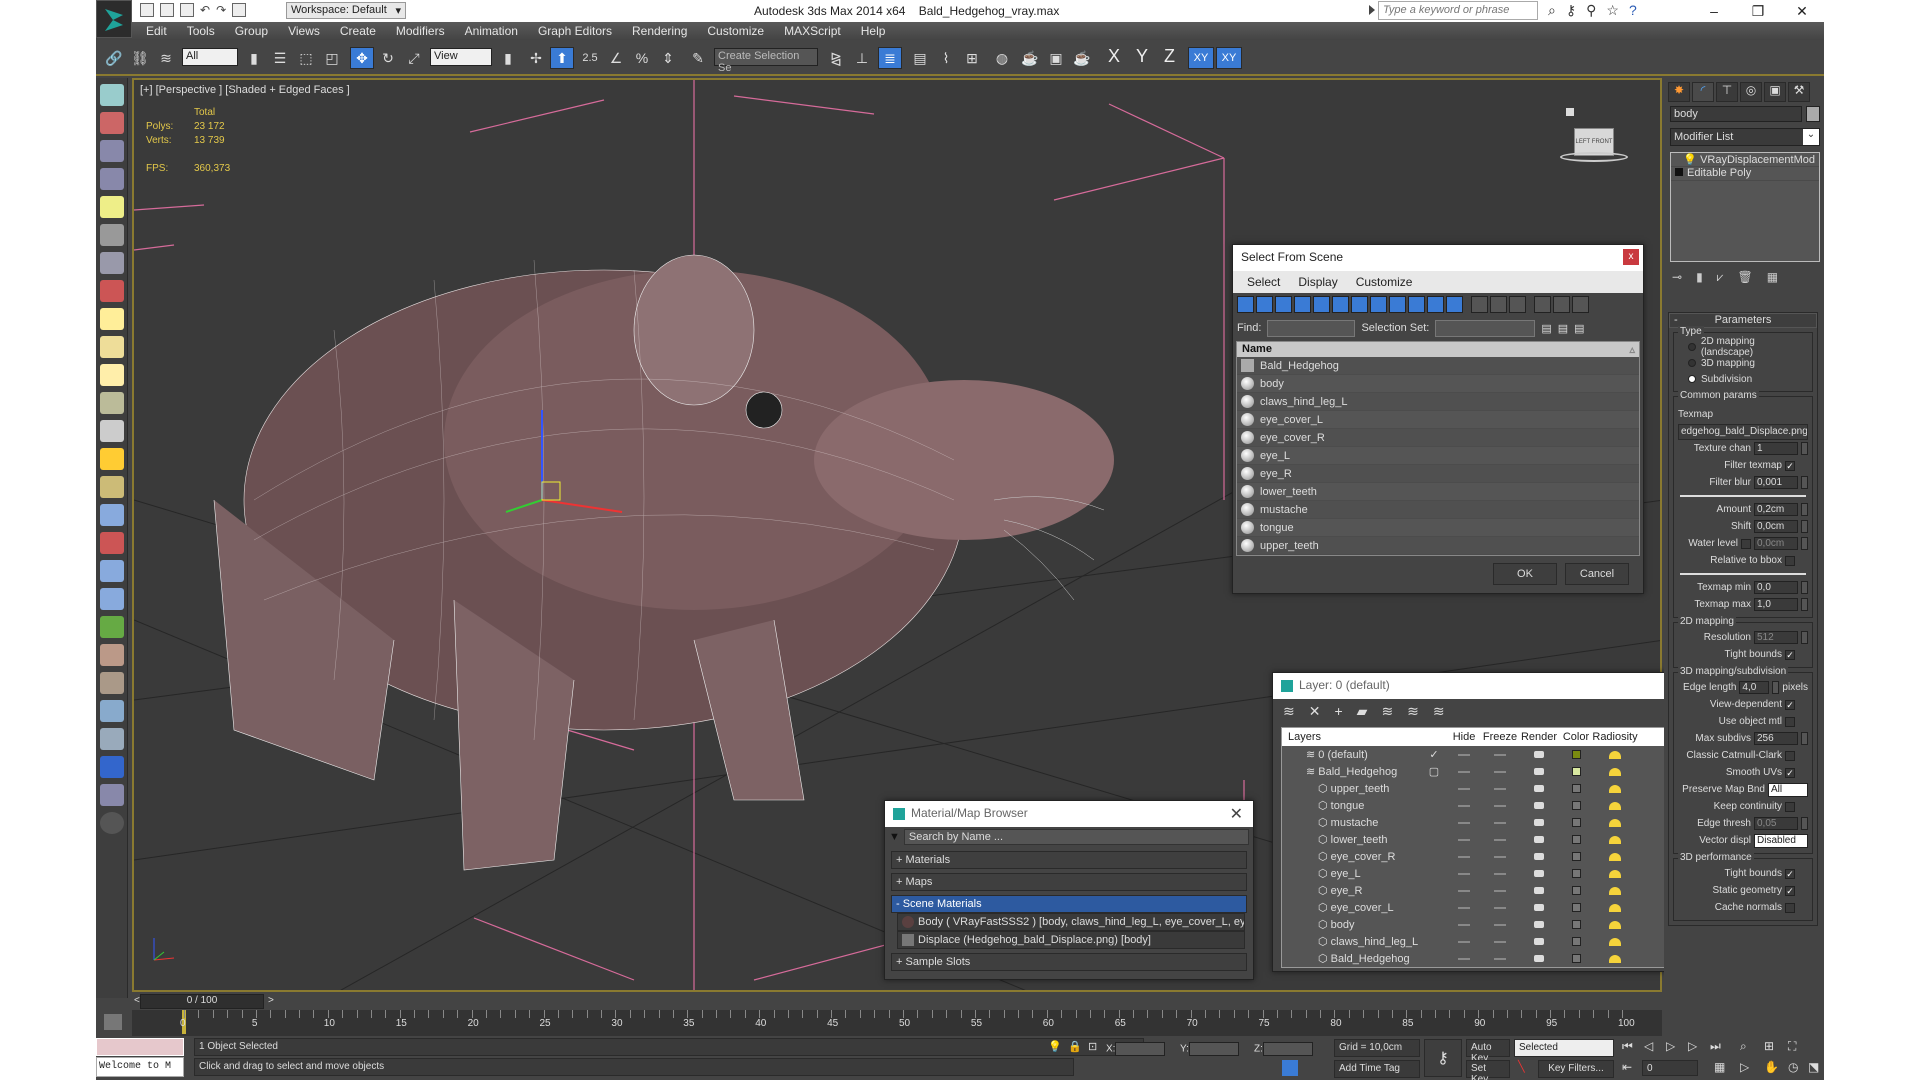  I want to click on align-icon: ⊥, so click(862, 58).